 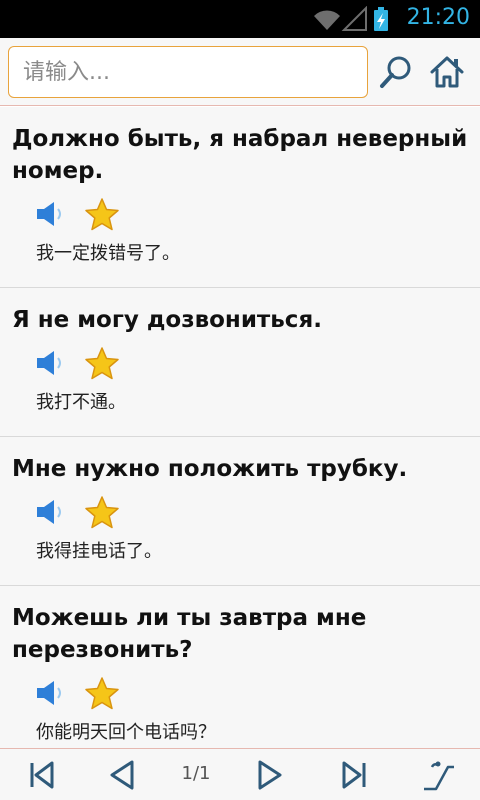 I want to click on next-icon, so click(x=270, y=775).